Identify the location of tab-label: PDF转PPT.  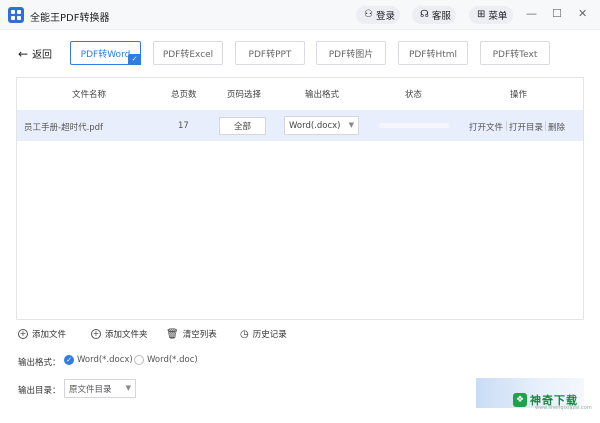
(270, 54).